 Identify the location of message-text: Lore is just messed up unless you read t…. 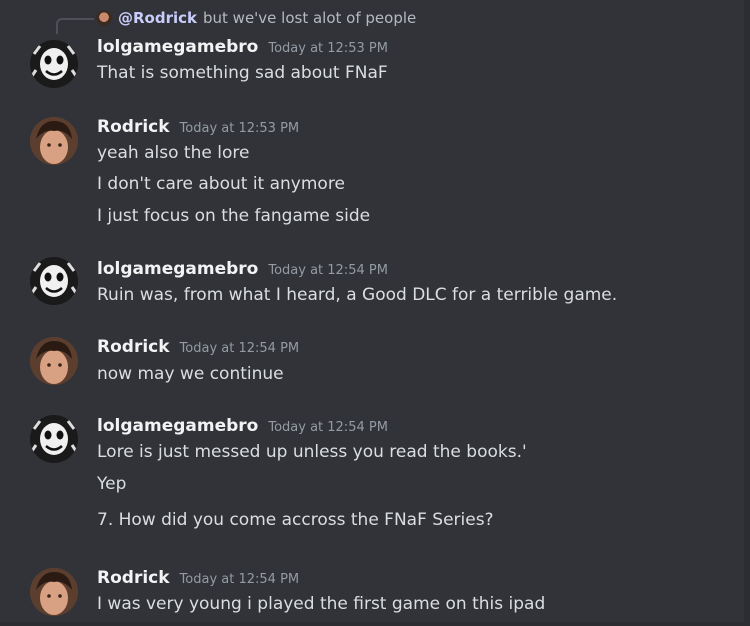
(312, 452).